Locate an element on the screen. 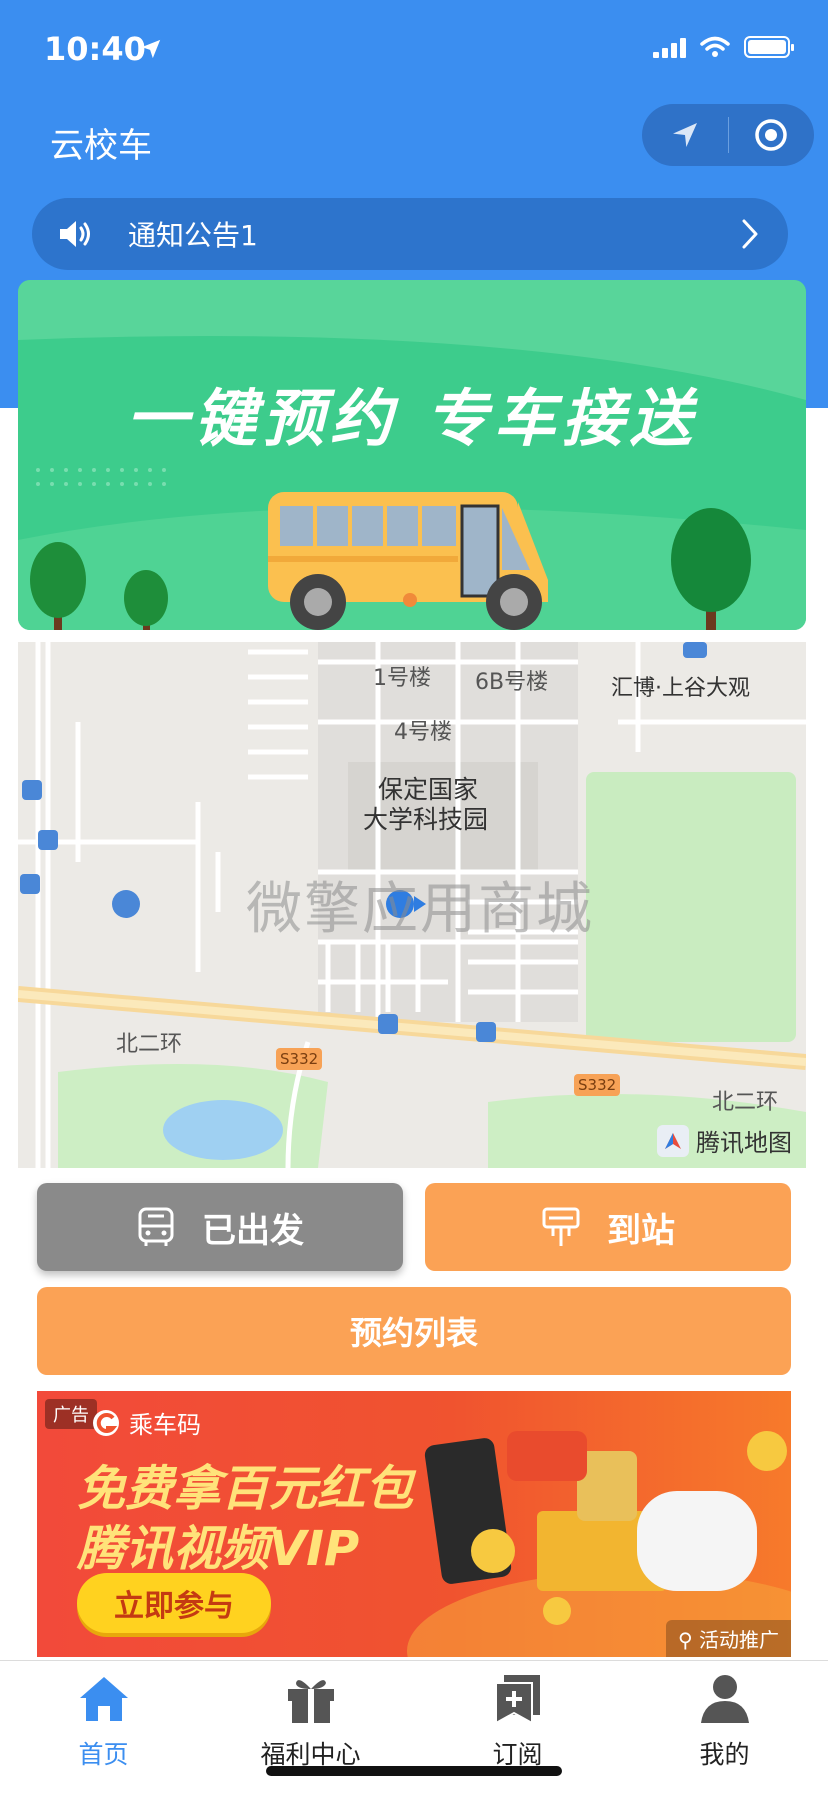 The image size is (828, 1793). user-icon is located at coordinates (724, 1699).